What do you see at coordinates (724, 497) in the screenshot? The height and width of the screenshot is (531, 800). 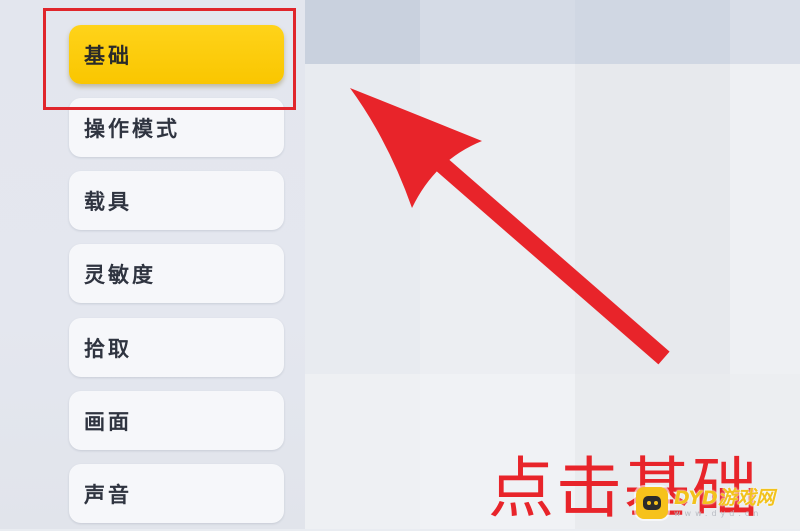 I see `watermark-main: DYD游戏网` at bounding box center [724, 497].